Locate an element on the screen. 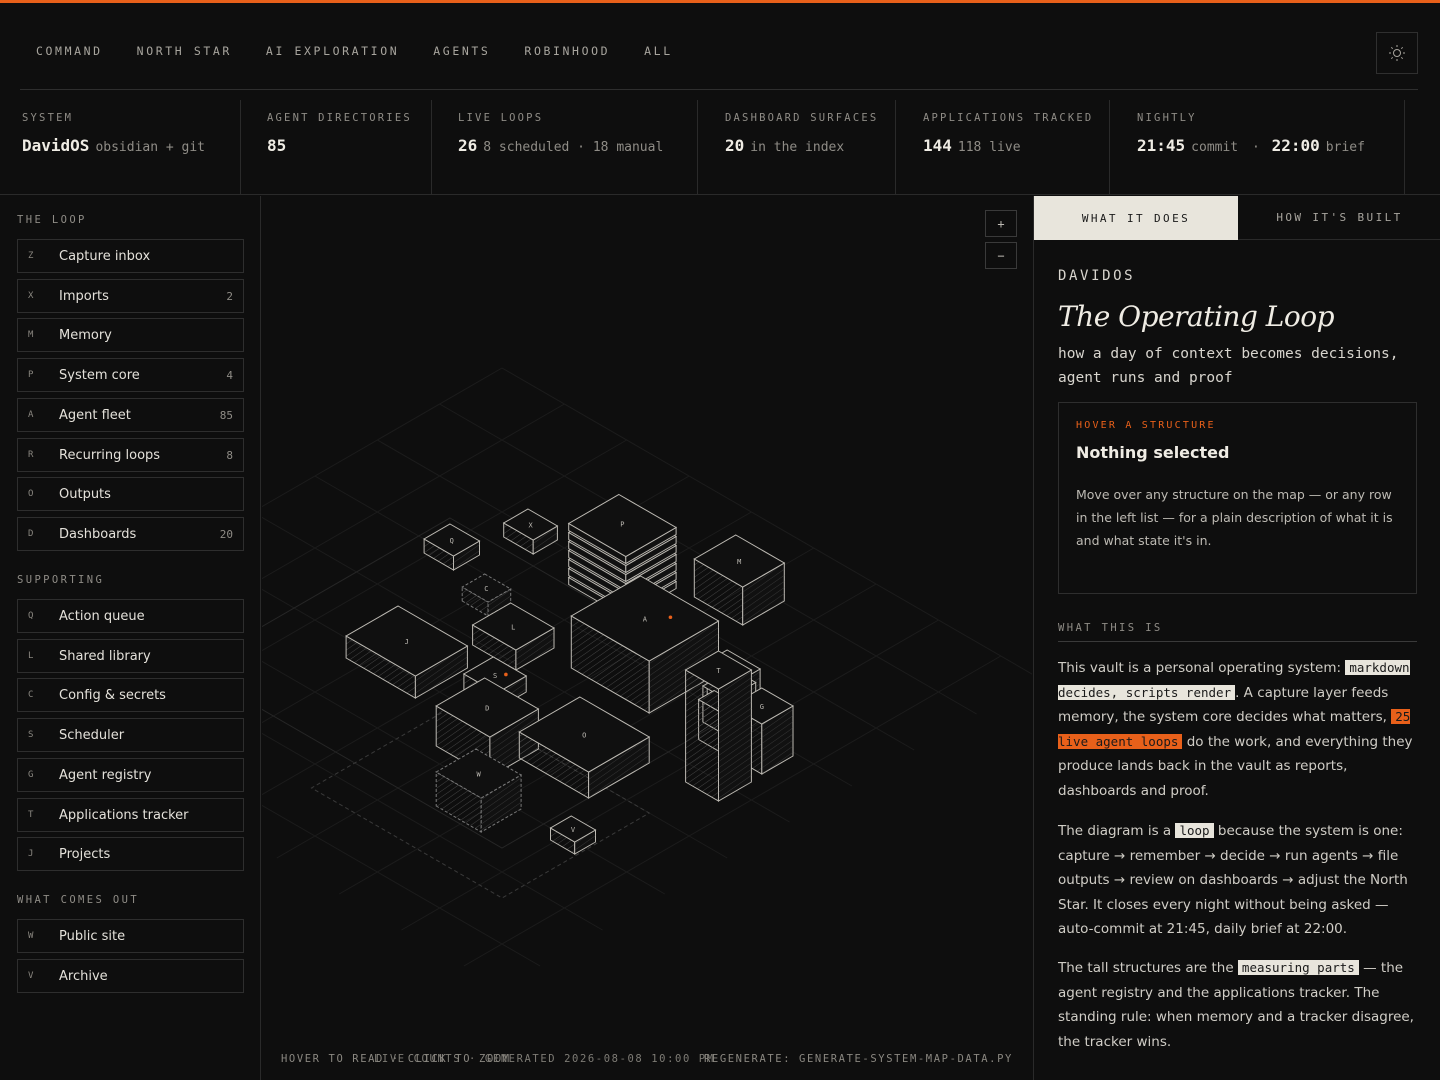  item-count: 20 is located at coordinates (226, 534).